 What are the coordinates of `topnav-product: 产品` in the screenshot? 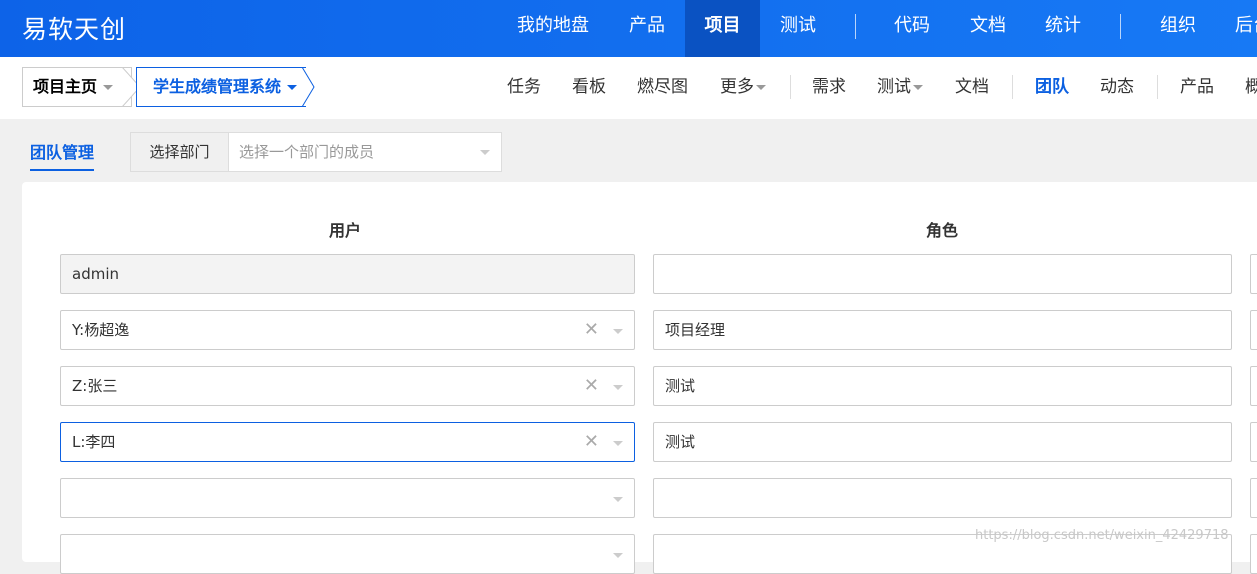 It's located at (647, 28).